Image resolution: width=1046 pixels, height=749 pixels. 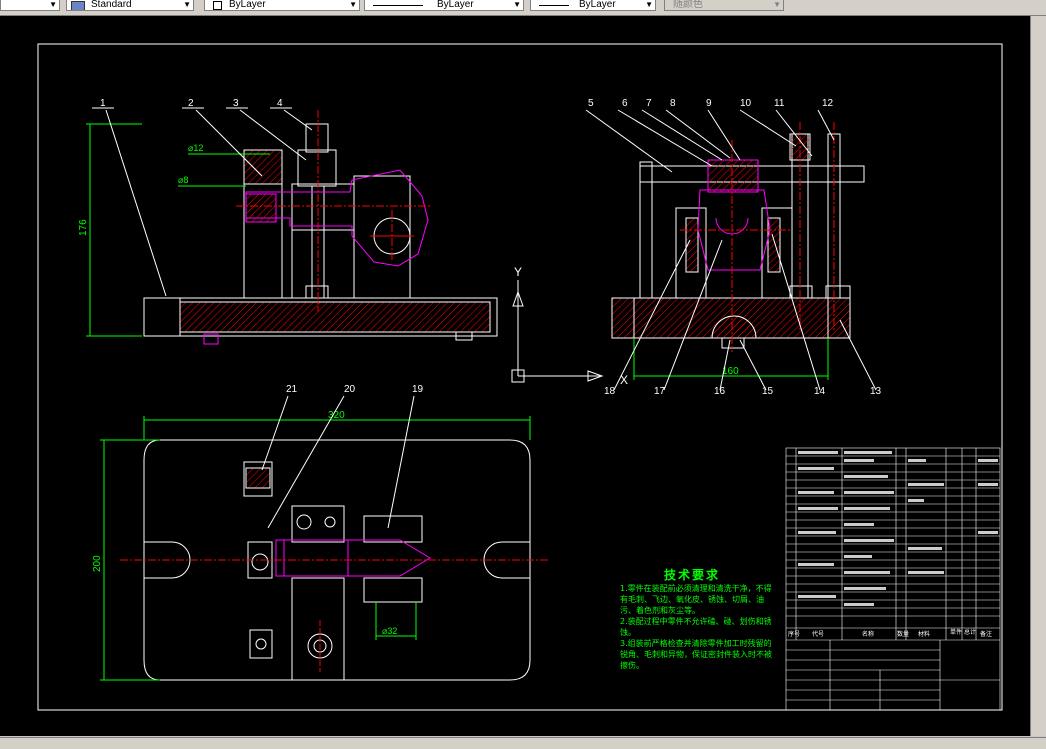 What do you see at coordinates (389, 631) in the screenshot?
I see `dim-phi32: ⌀32` at bounding box center [389, 631].